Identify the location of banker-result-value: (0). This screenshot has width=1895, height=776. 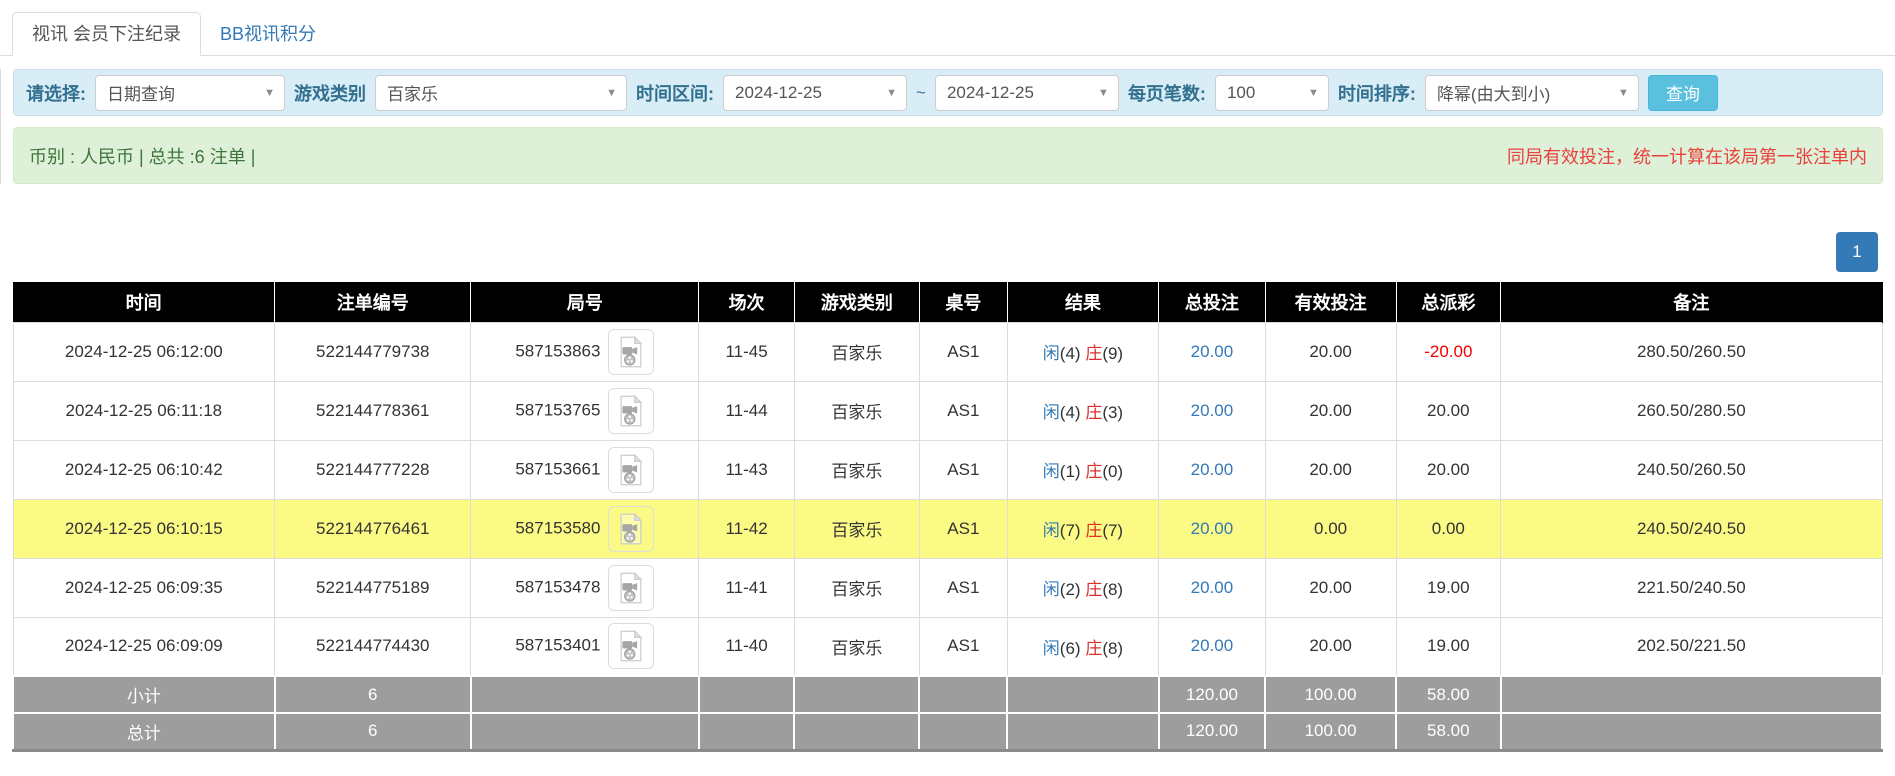
(1113, 471).